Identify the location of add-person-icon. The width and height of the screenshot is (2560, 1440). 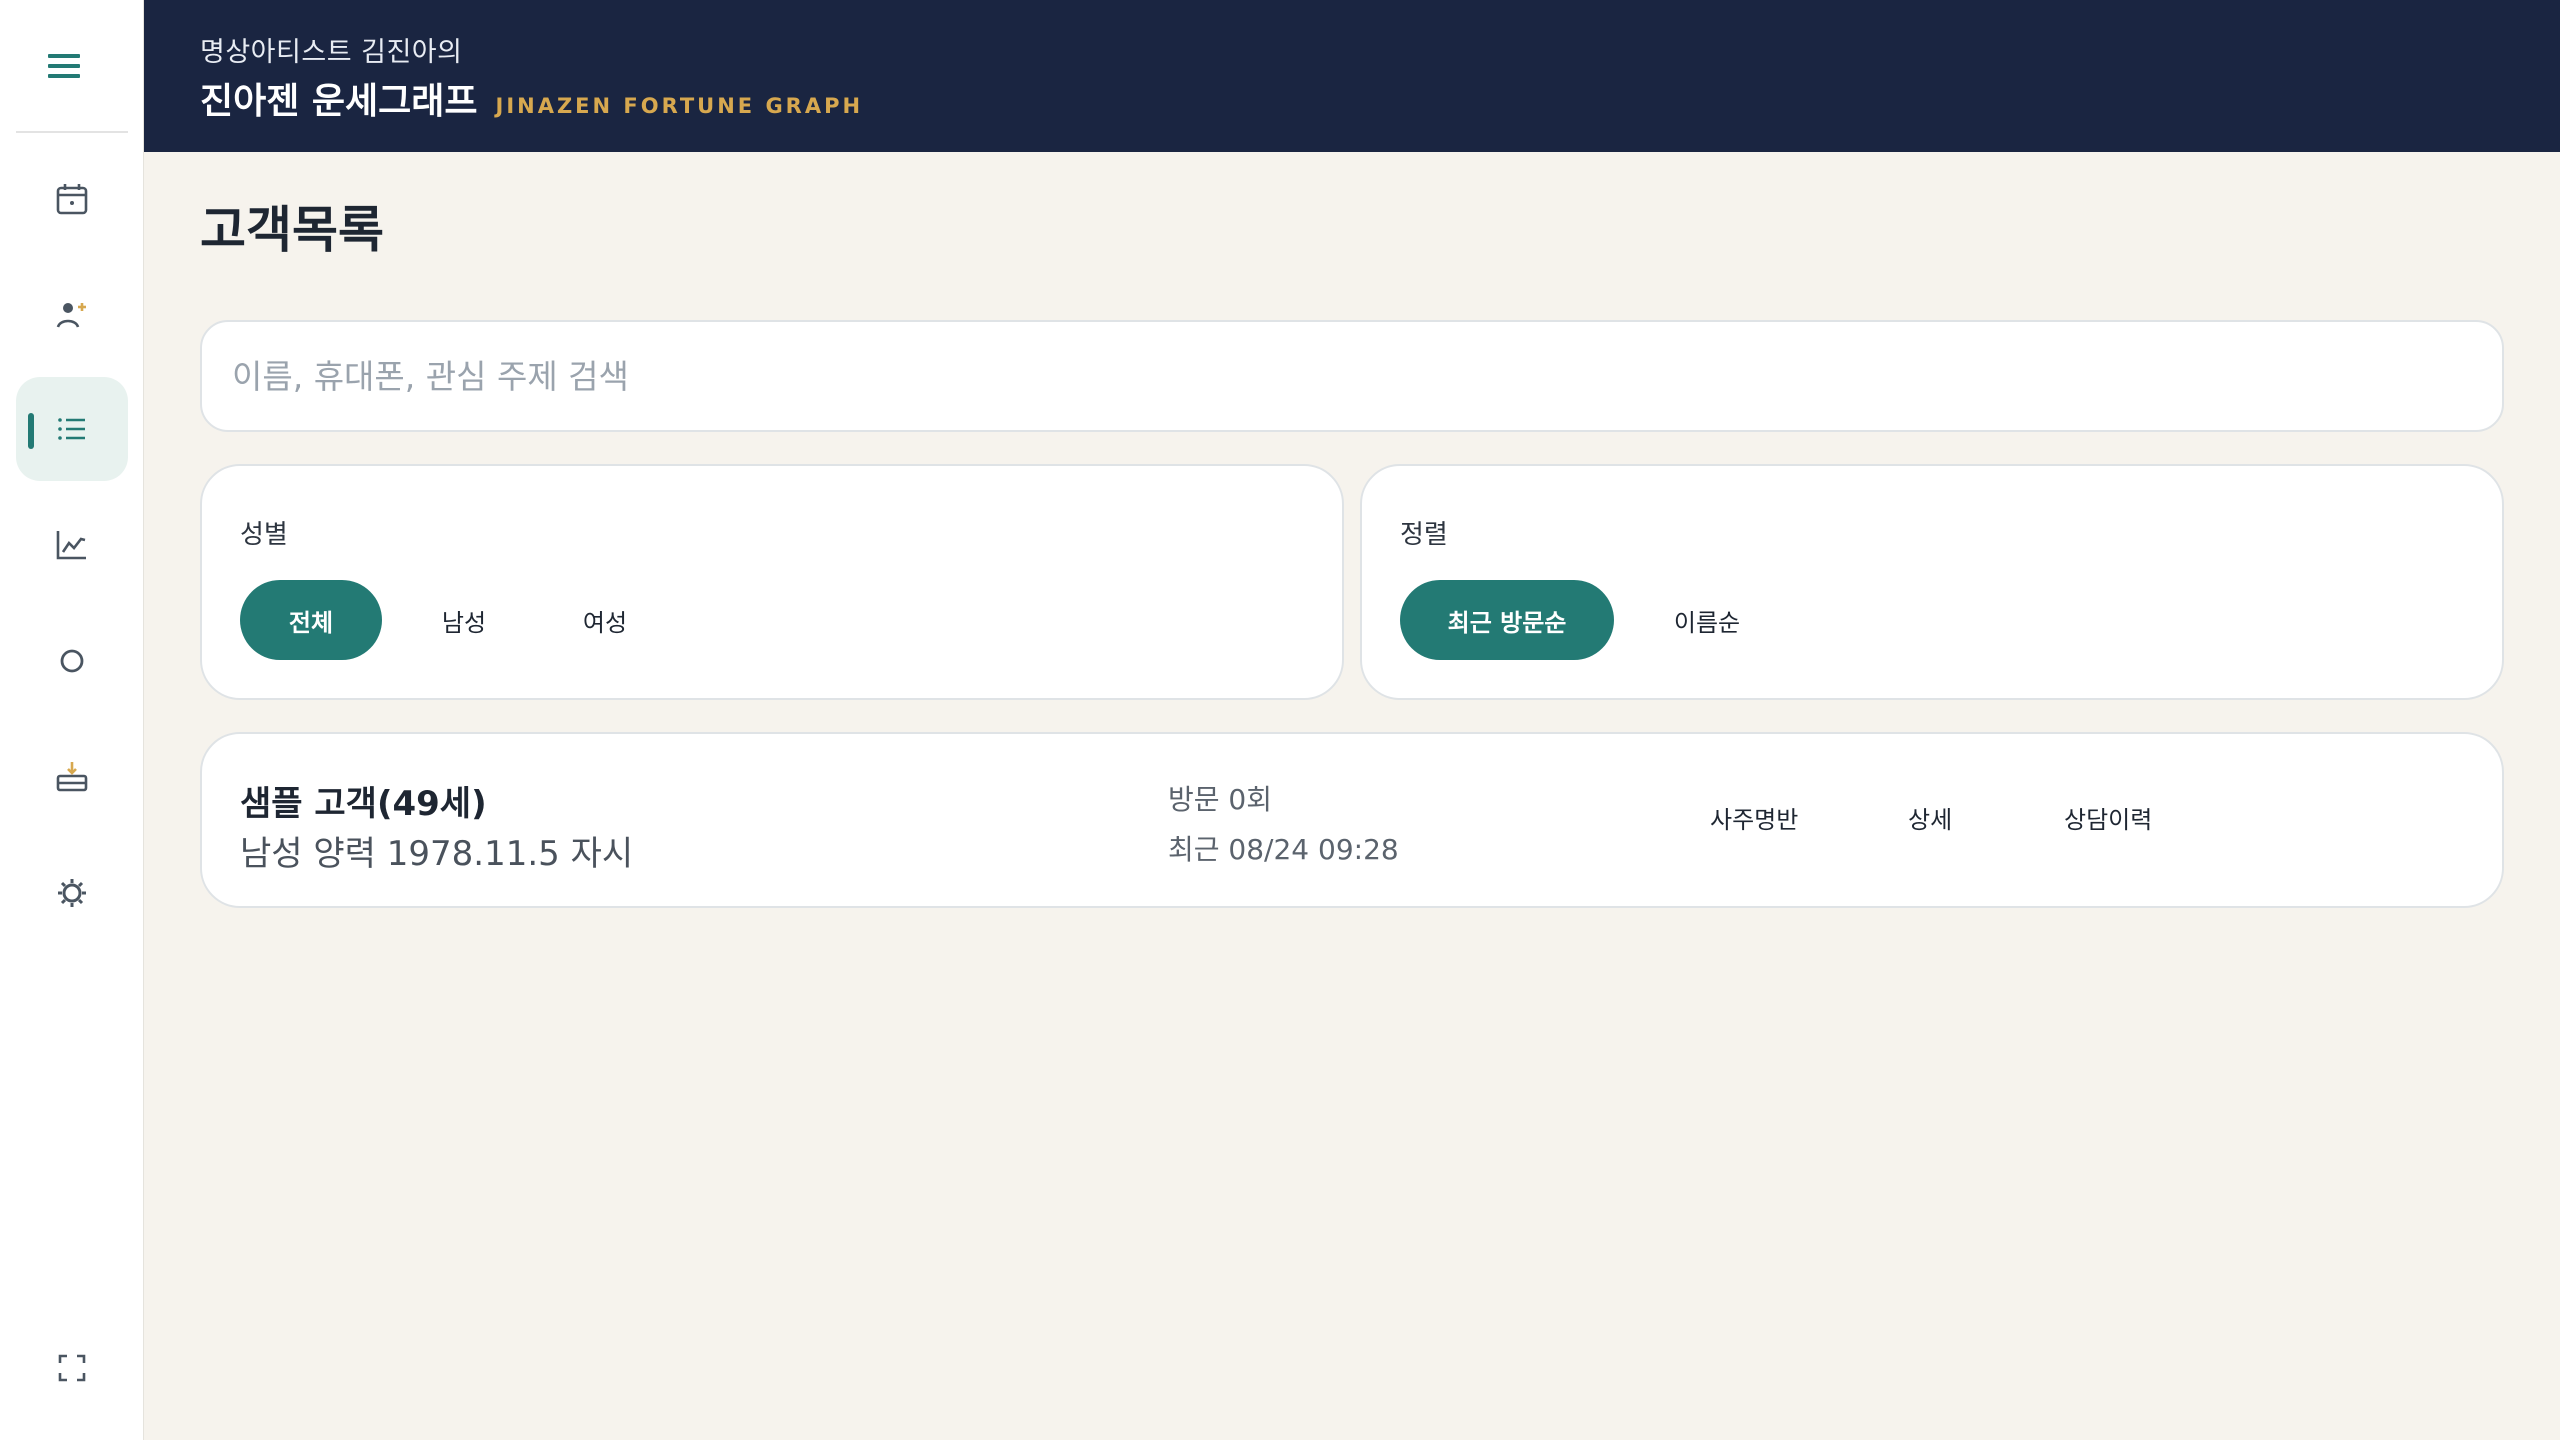
(71, 315).